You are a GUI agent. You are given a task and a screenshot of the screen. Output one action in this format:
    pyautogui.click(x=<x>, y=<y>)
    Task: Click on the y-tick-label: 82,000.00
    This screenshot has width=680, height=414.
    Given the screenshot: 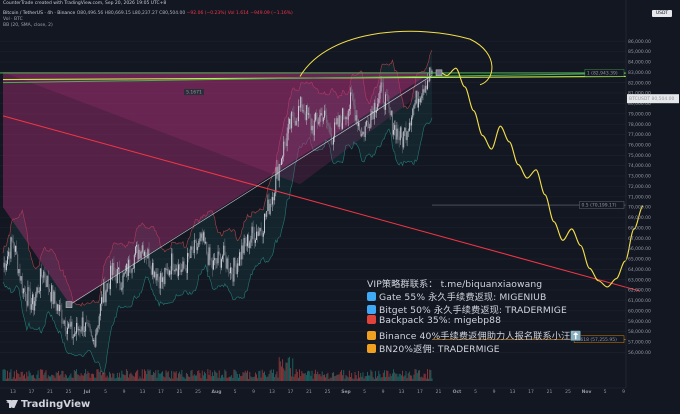 What is the action you would take?
    pyautogui.click(x=639, y=83)
    